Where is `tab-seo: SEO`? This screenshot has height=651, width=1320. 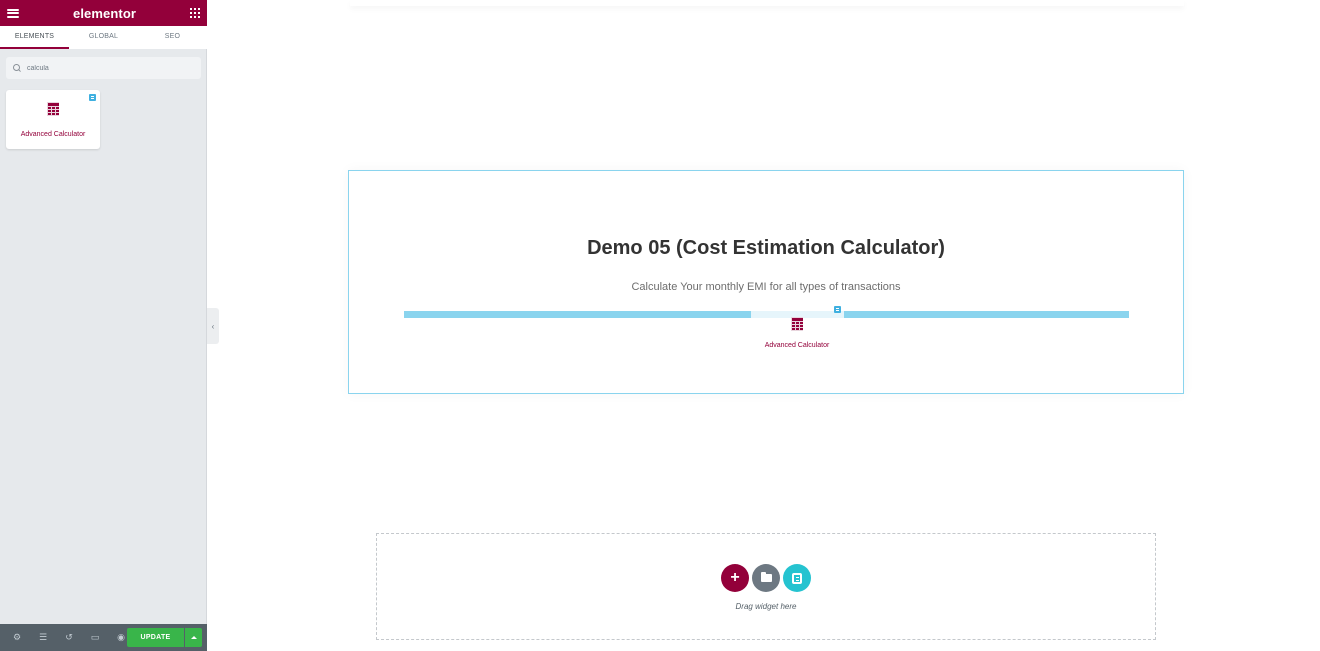 tab-seo: SEO is located at coordinates (172, 37).